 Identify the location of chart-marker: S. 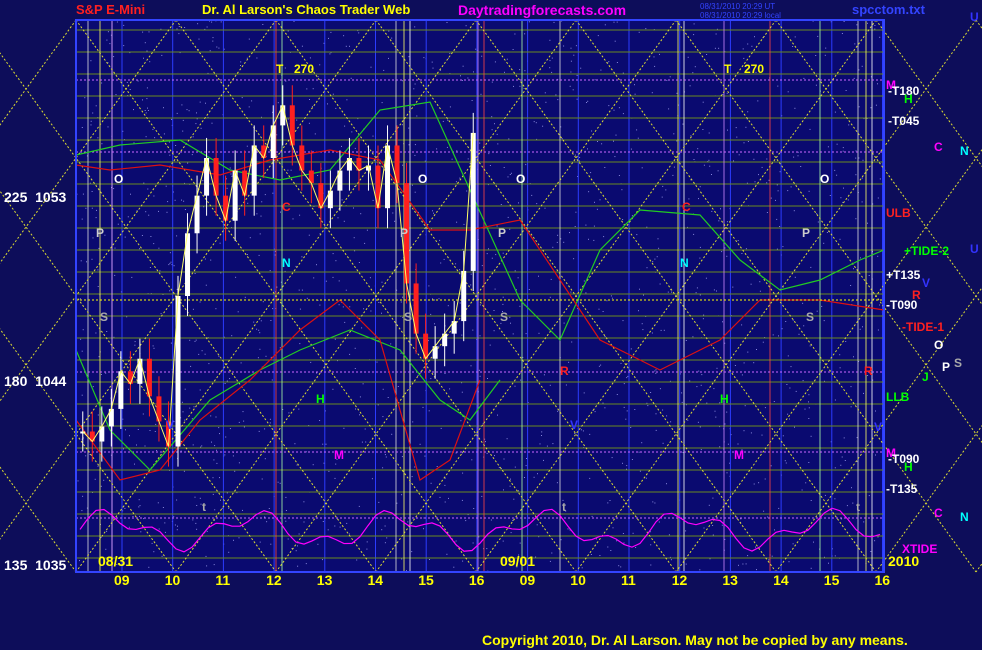
(504, 317).